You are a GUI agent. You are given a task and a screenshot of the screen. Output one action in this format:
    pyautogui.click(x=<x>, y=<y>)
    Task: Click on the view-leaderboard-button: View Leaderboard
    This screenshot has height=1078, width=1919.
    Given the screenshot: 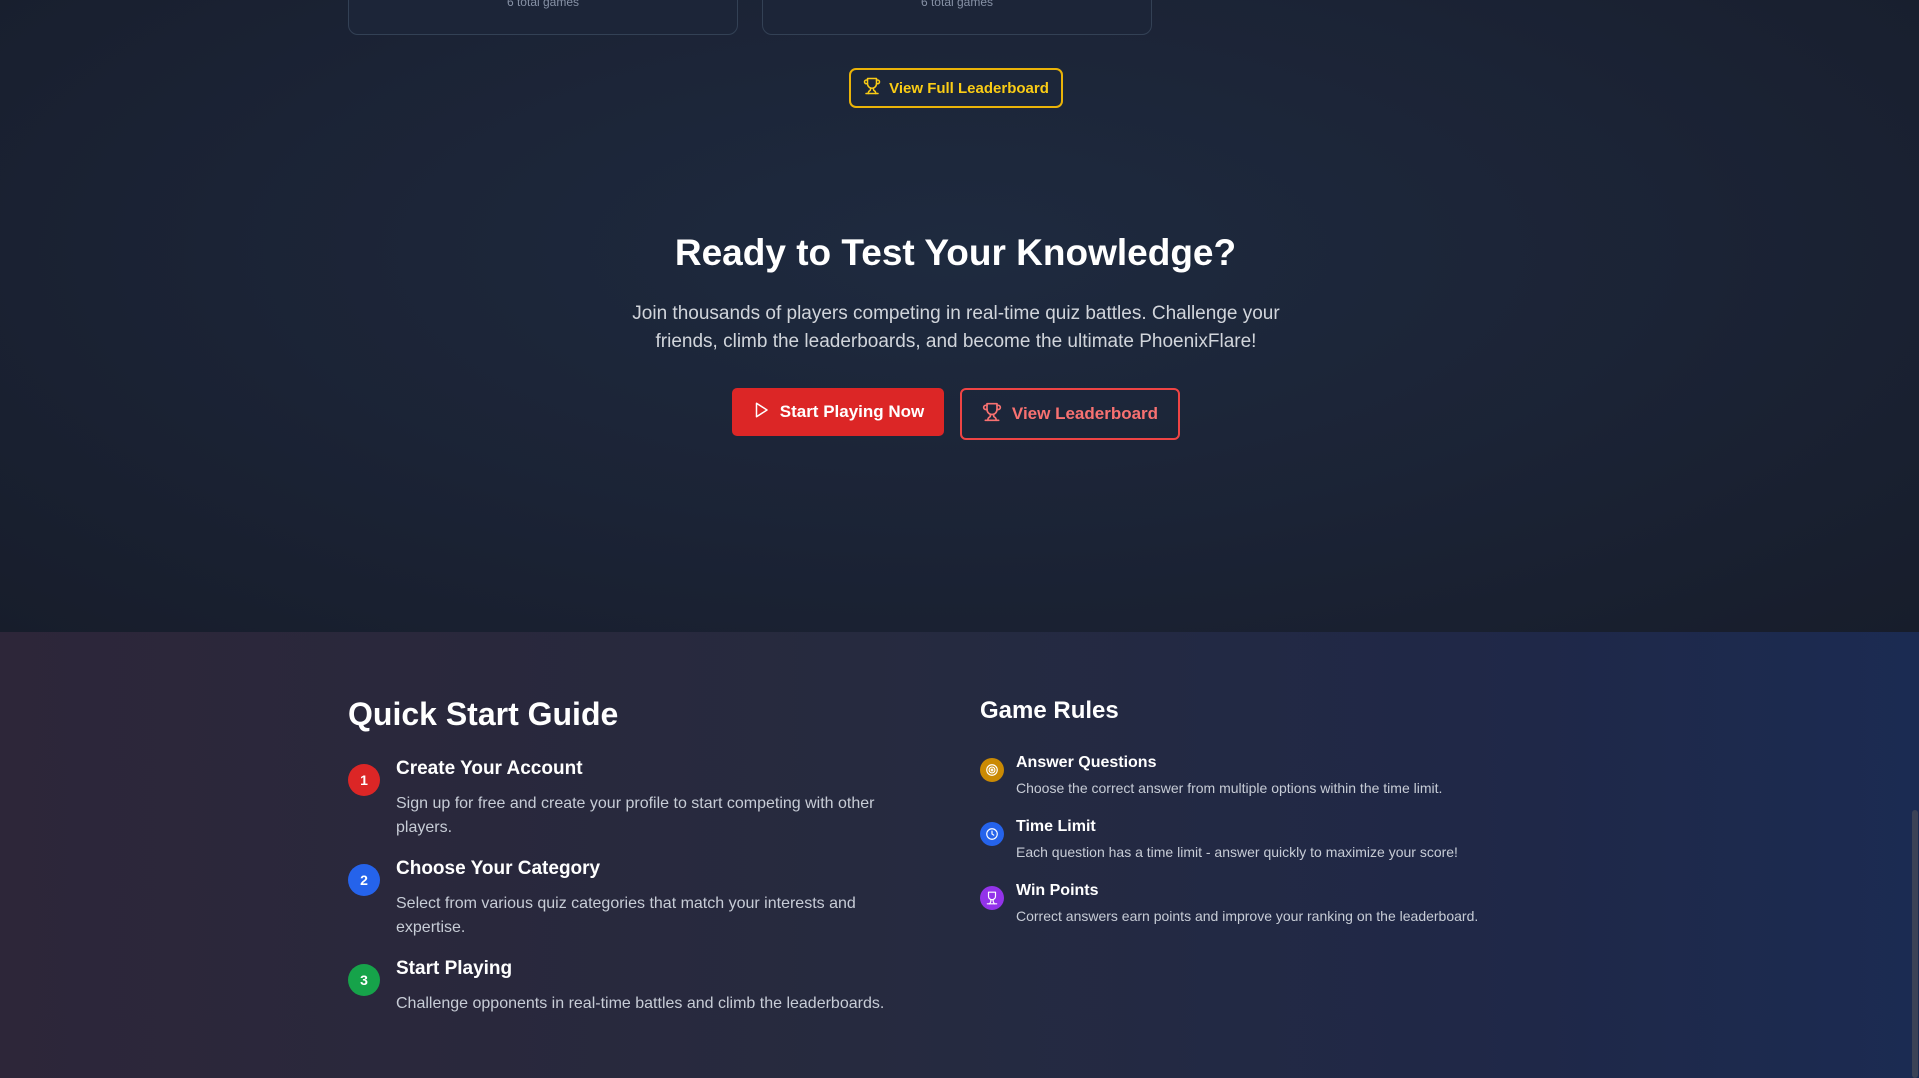 What is the action you would take?
    pyautogui.click(x=1070, y=414)
    